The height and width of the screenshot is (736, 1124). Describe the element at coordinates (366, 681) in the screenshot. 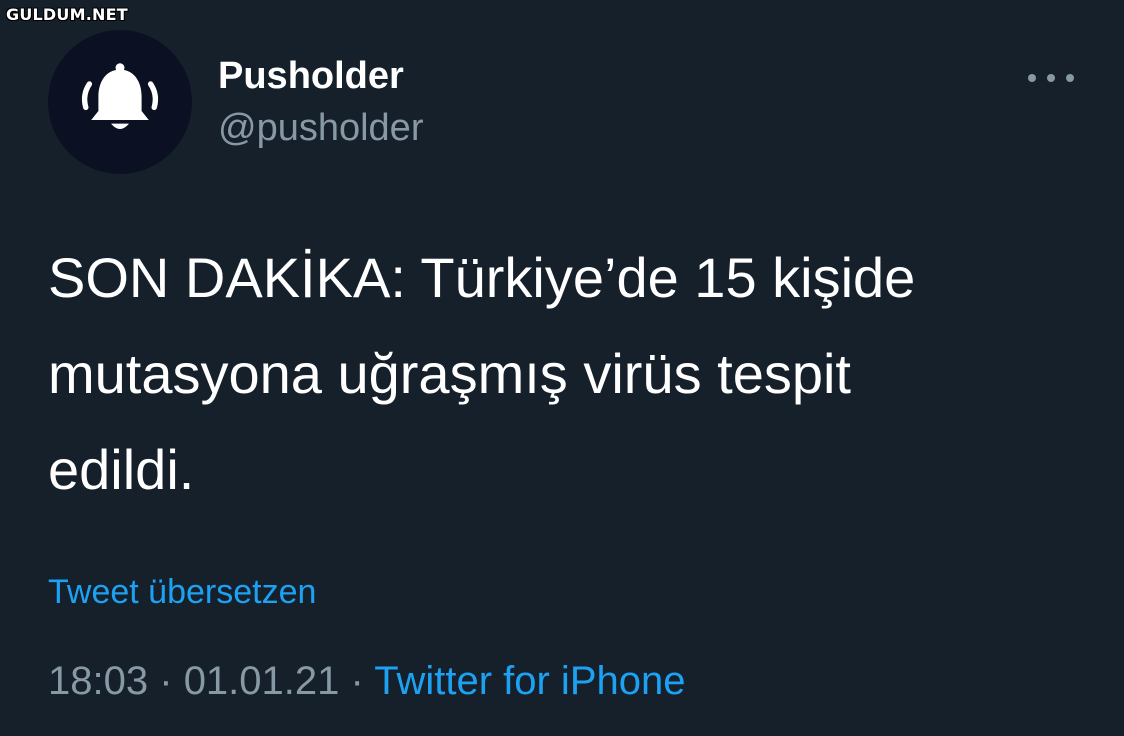

I see `tweet-metadata: 18:03 · 01.01.21 · Twitter for iPhone` at that location.